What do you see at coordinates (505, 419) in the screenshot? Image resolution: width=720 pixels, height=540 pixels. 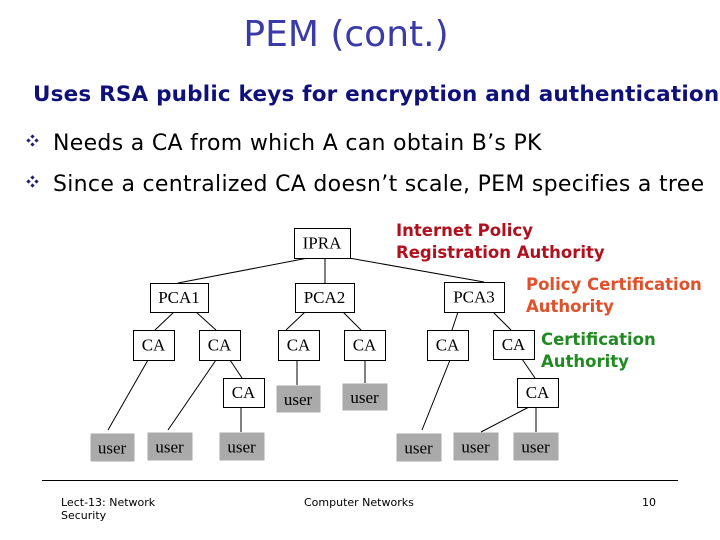 I see `tree-edge-ca6a-u7` at bounding box center [505, 419].